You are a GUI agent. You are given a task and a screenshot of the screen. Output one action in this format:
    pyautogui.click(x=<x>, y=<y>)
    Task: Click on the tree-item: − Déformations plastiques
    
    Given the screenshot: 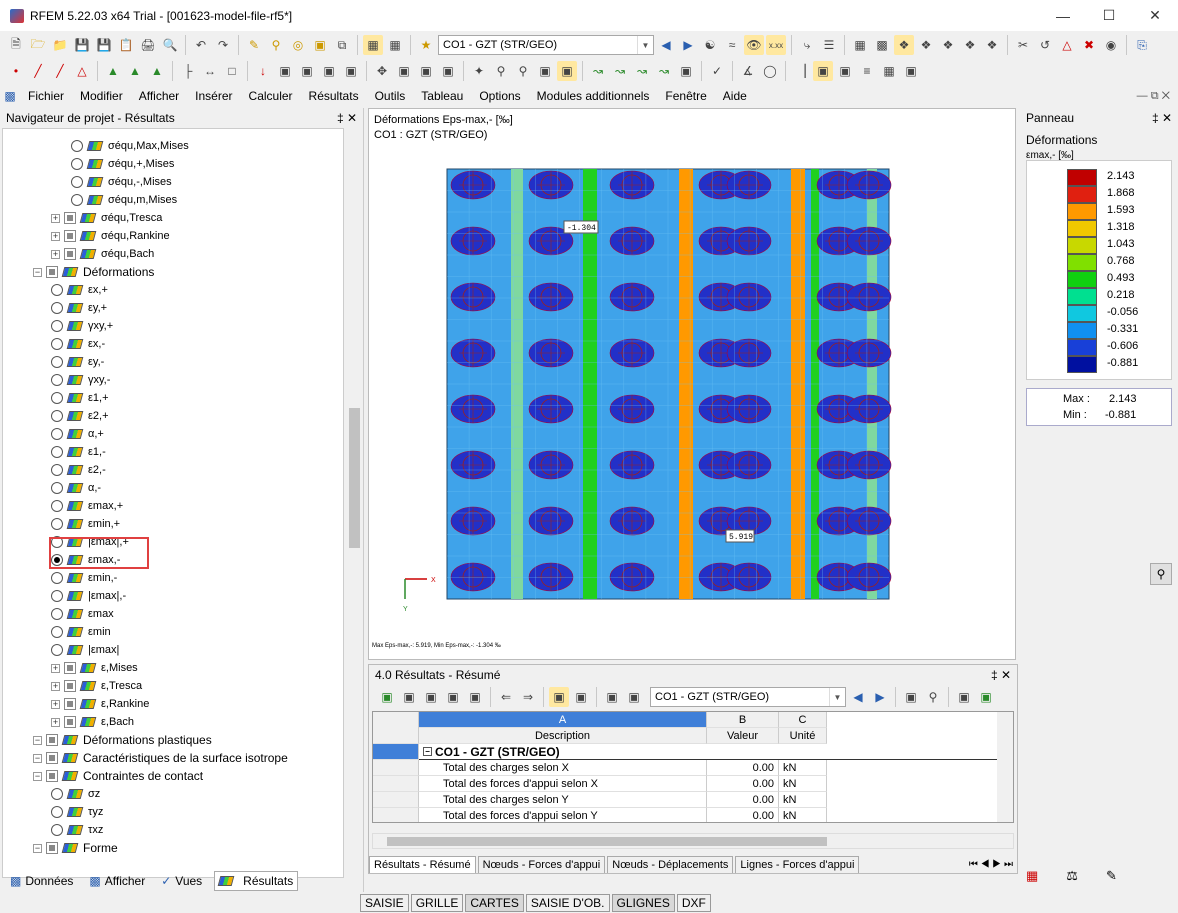 What is the action you would take?
    pyautogui.click(x=122, y=740)
    